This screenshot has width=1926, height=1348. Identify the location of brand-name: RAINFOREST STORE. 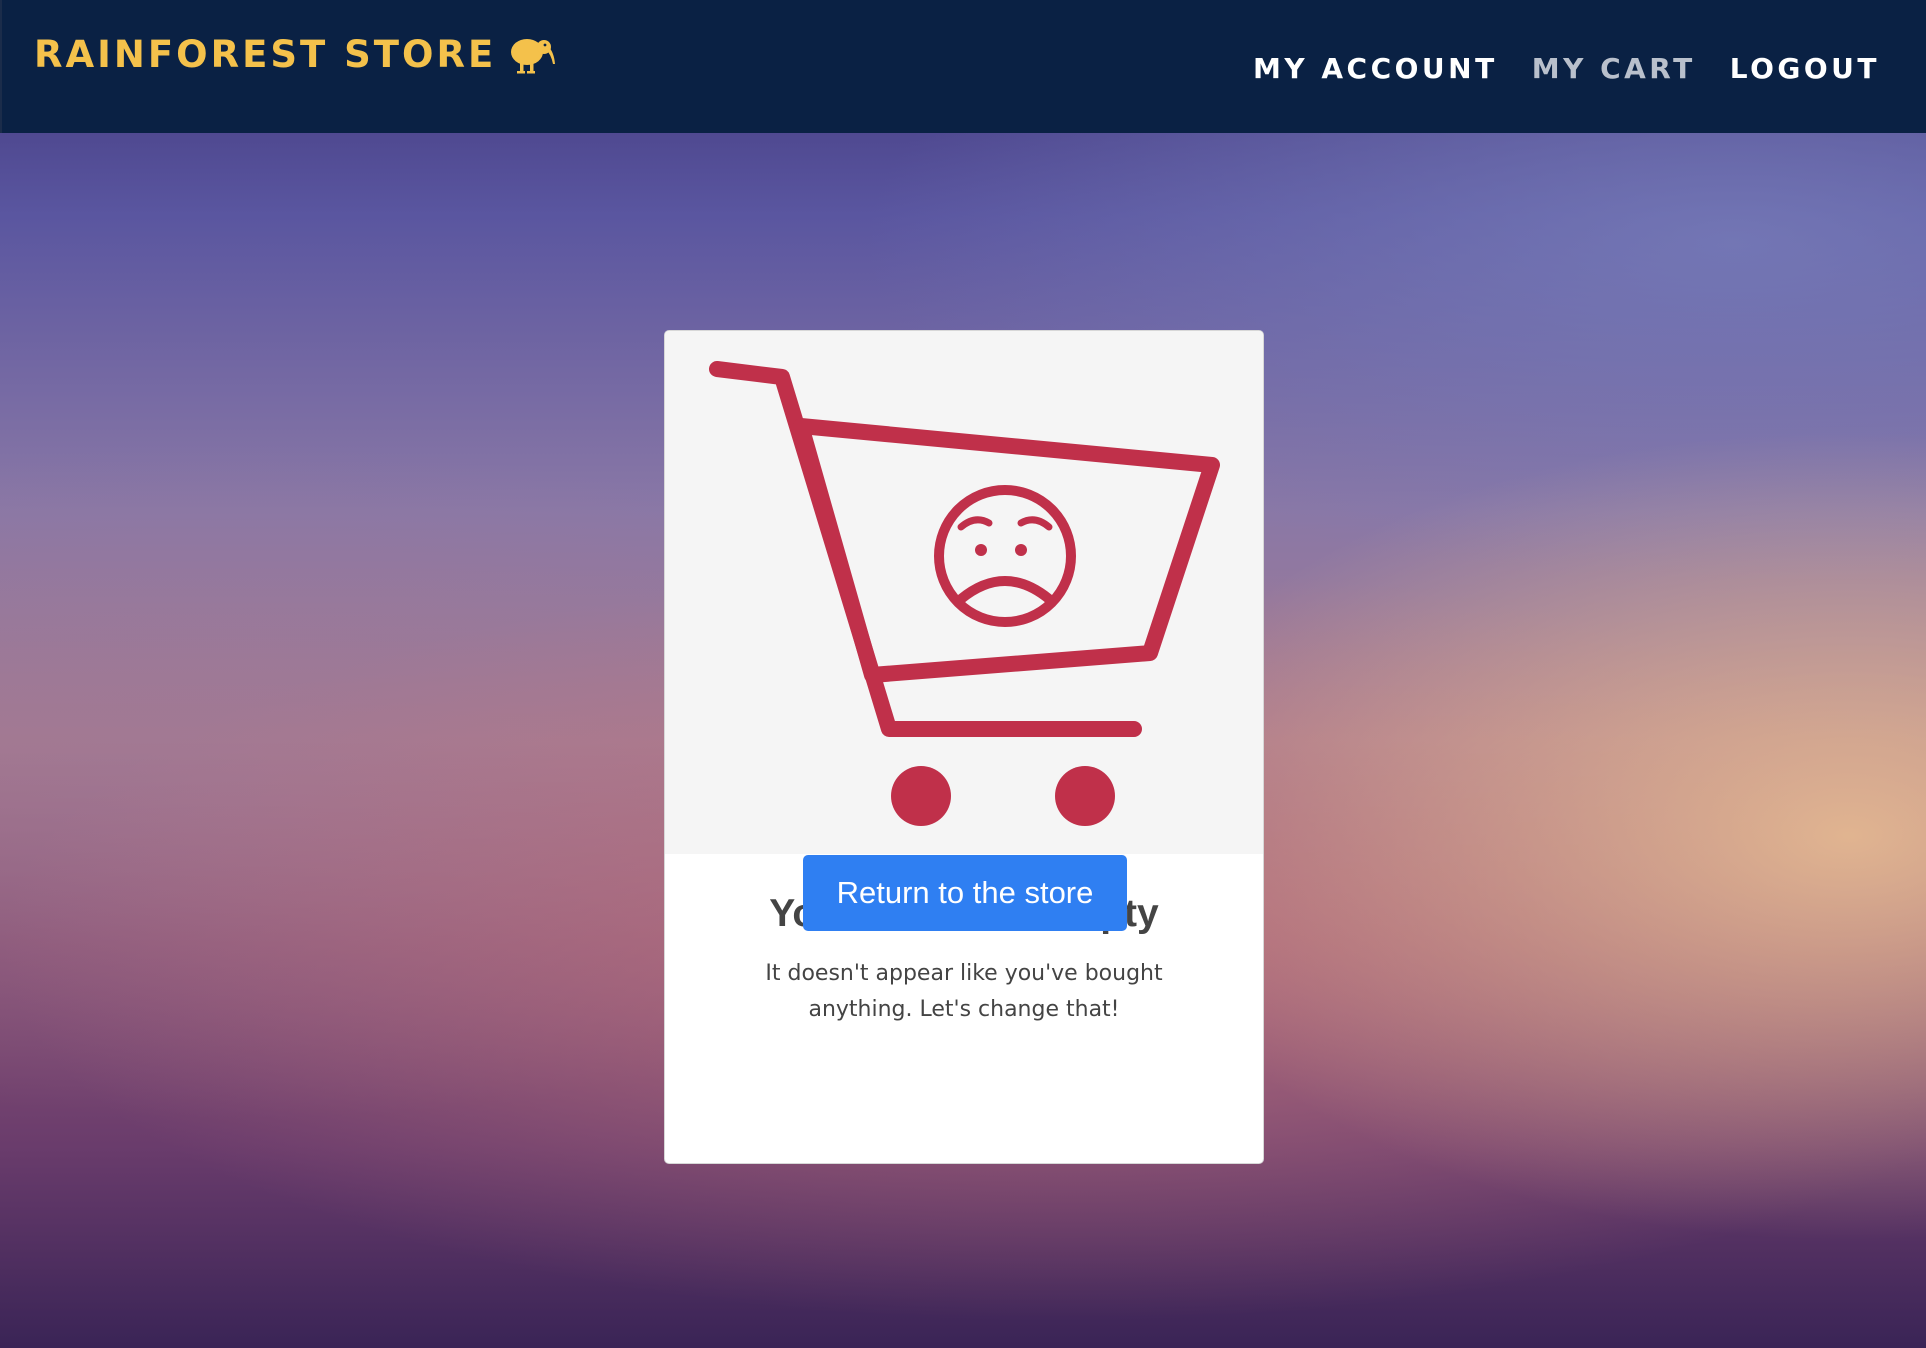
(265, 54).